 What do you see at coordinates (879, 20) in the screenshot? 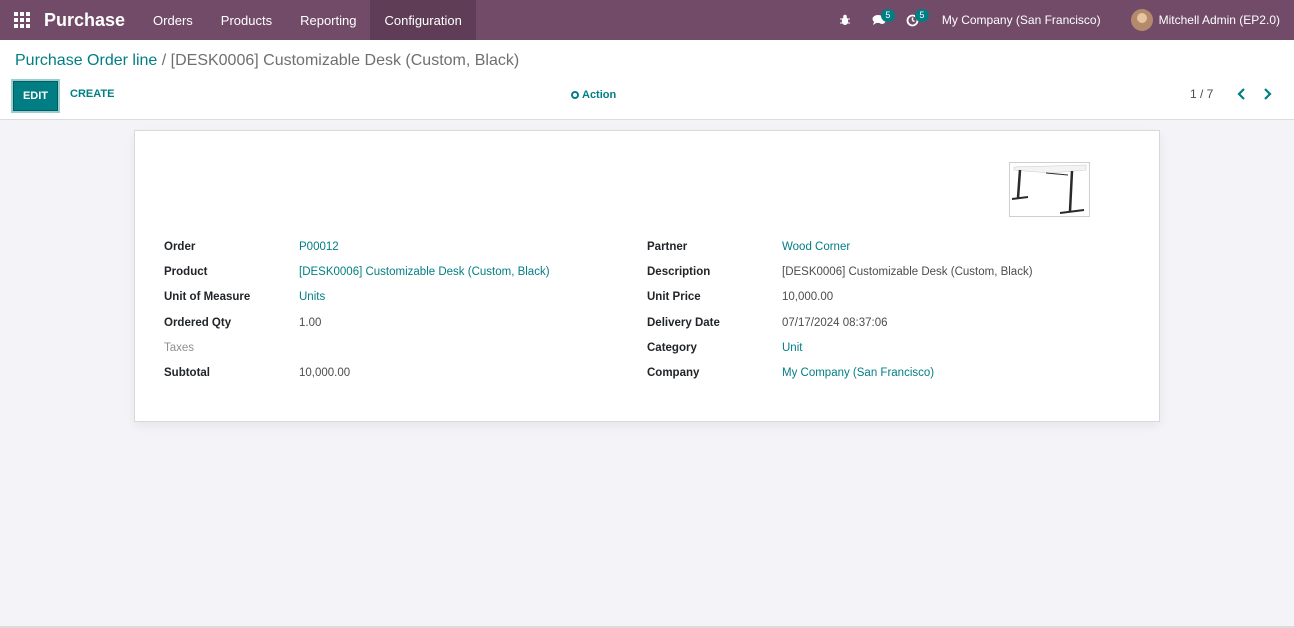
I see `messages-chat-icon: 5` at bounding box center [879, 20].